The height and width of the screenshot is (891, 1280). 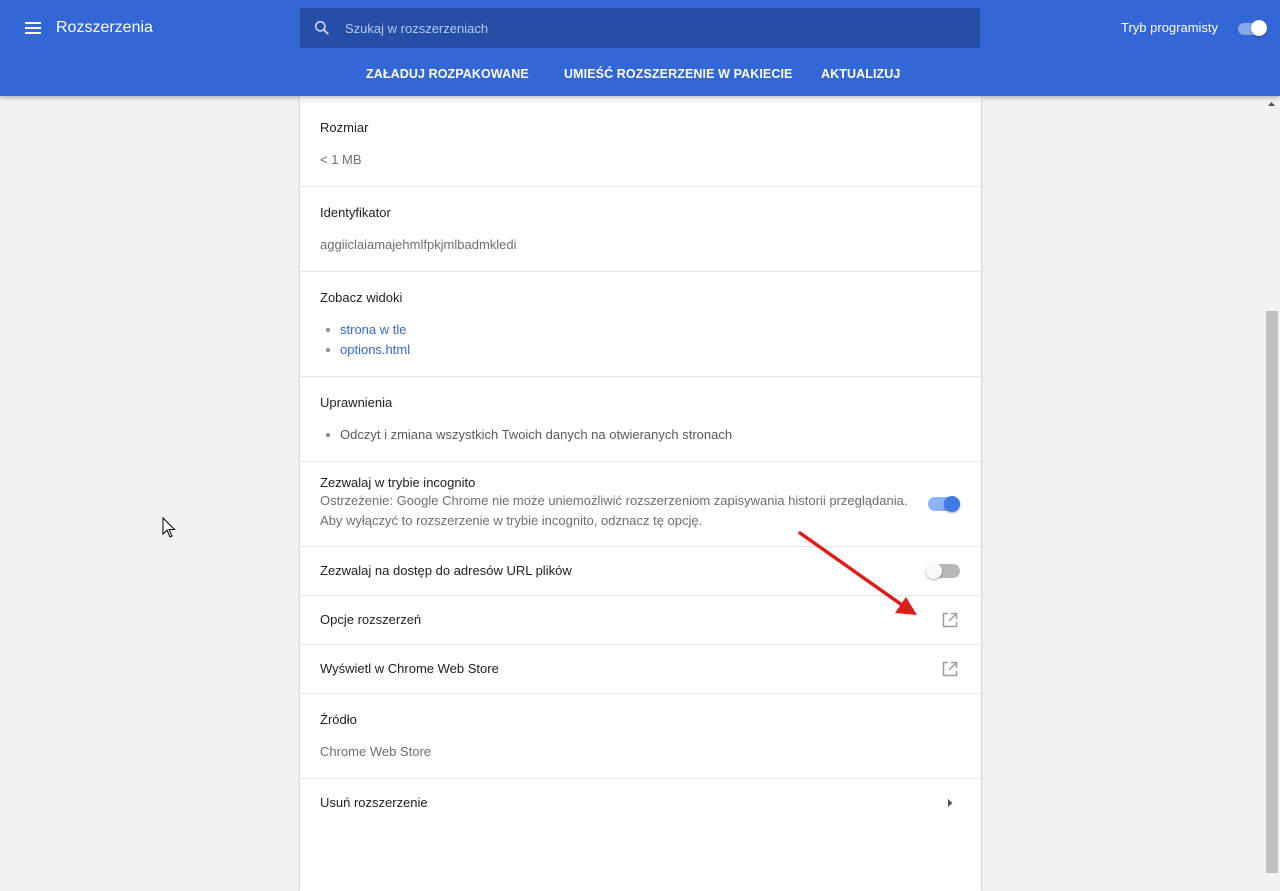 I want to click on view-link-label: options.html, so click(x=375, y=350).